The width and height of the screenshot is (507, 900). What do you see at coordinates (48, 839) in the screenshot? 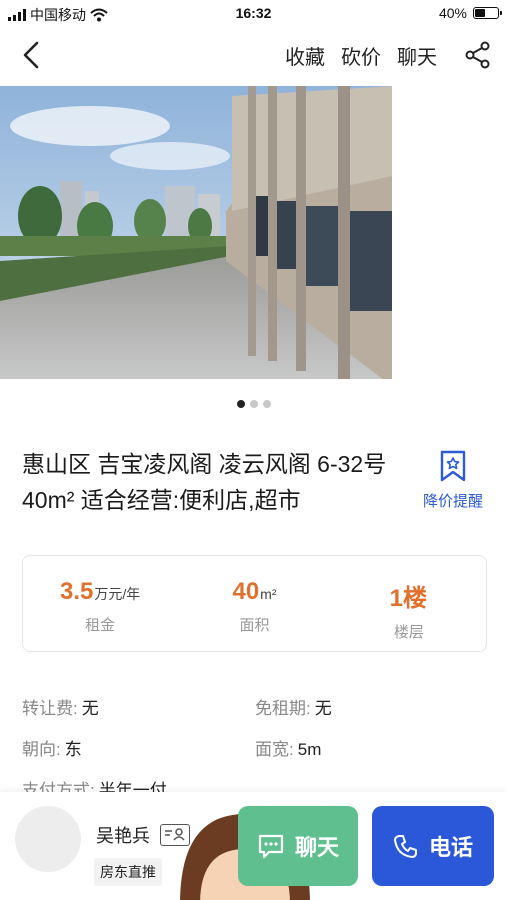
I see `avatar` at bounding box center [48, 839].